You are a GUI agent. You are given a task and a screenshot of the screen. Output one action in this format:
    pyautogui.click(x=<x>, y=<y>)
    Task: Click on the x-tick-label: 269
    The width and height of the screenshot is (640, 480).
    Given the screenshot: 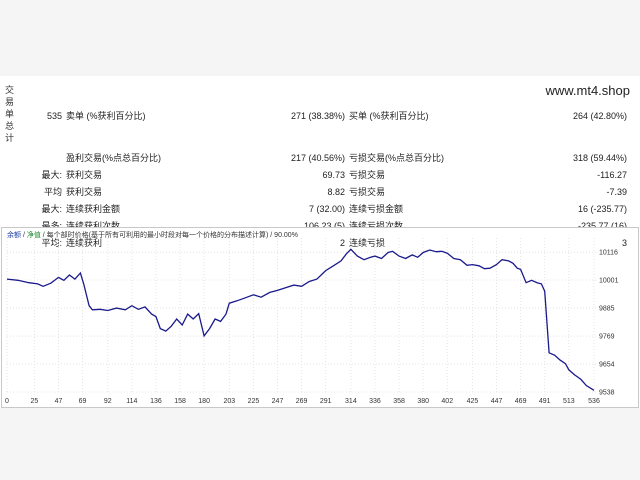 What is the action you would take?
    pyautogui.click(x=302, y=401)
    